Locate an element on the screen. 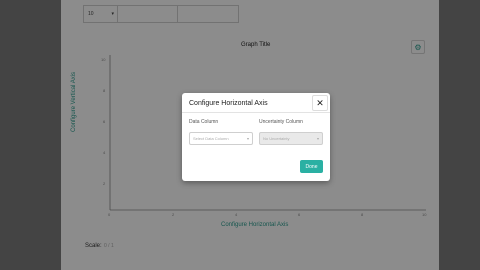  data-column-placeholder: Select Data Column is located at coordinates (211, 138).